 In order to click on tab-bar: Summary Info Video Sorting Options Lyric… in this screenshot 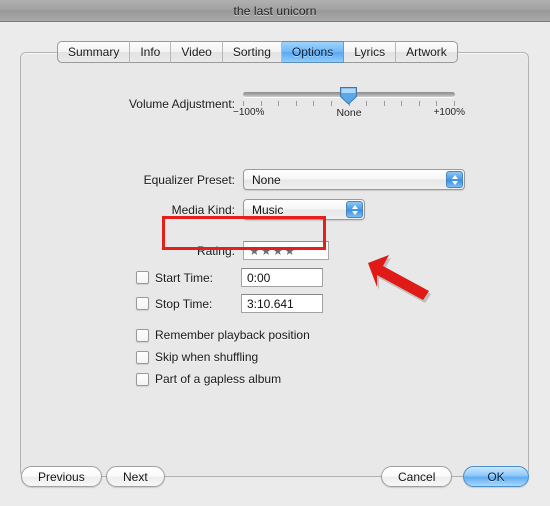, I will do `click(257, 52)`.